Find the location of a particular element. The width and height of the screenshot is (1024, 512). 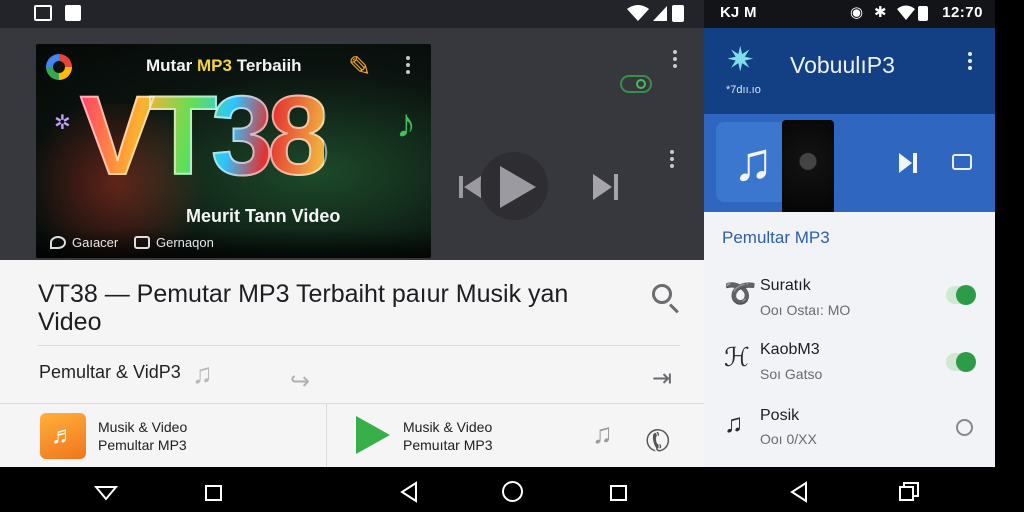

status-bar-right: KJ M ◉ ✱ 12:70 is located at coordinates (849, 14).